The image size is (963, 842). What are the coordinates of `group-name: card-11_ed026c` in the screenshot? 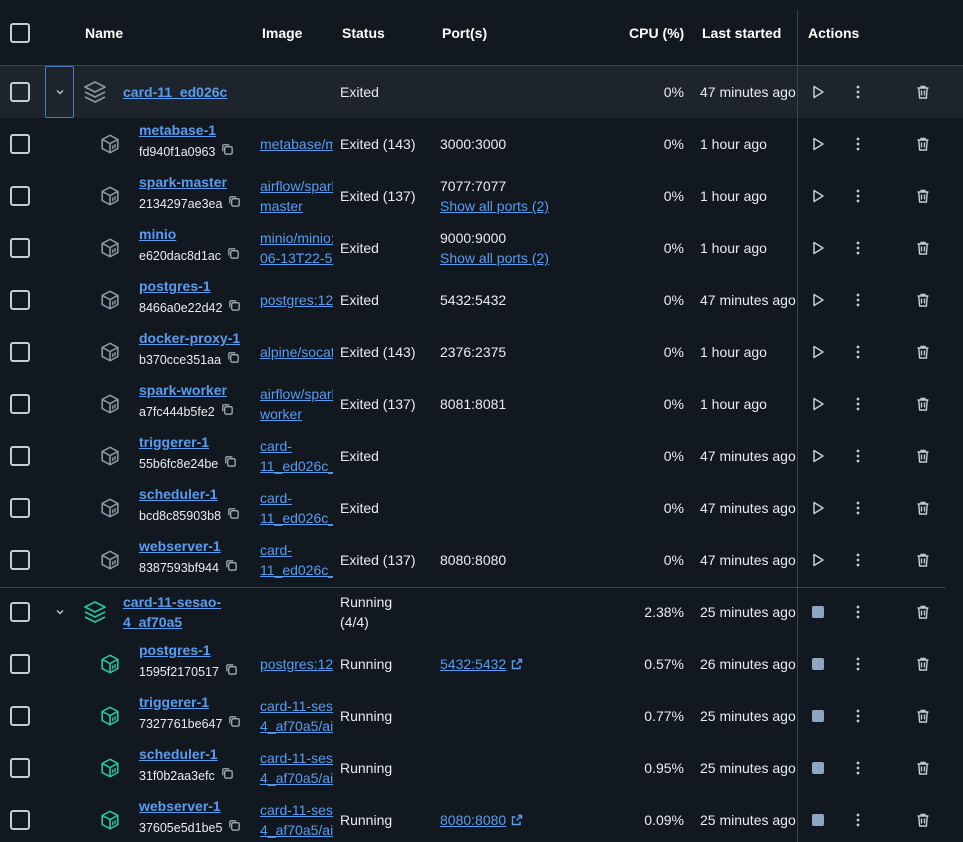 It's located at (175, 92).